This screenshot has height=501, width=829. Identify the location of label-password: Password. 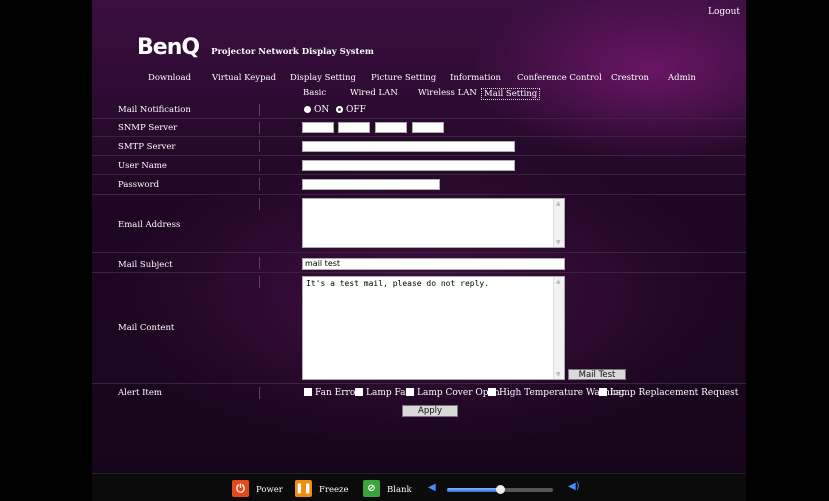
(139, 185).